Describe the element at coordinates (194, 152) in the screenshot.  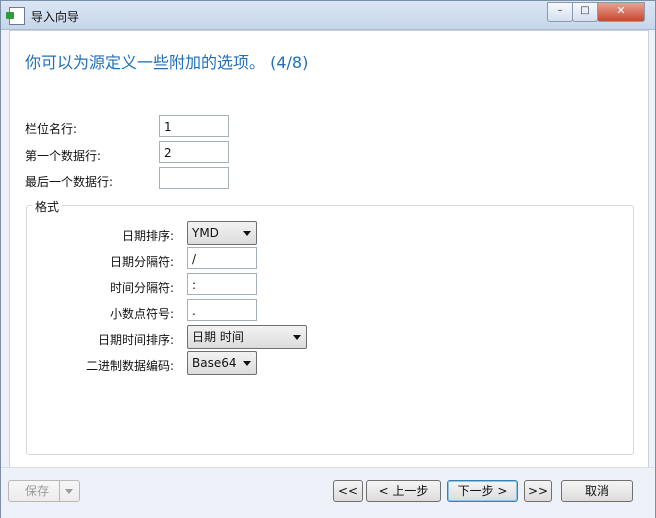
I see `first-data-row-input: 2` at that location.